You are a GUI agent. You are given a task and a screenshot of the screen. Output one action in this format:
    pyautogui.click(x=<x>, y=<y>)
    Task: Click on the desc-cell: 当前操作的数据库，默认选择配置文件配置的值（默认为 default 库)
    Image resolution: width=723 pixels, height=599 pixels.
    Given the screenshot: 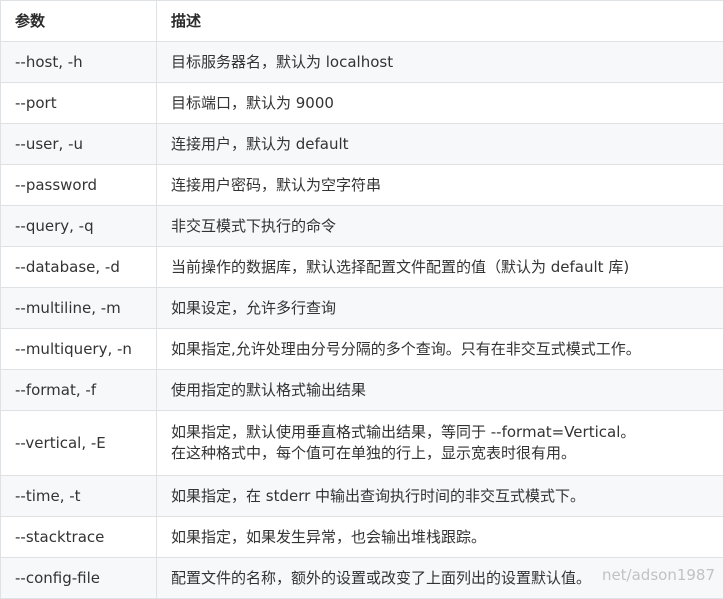 What is the action you would take?
    pyautogui.click(x=440, y=267)
    